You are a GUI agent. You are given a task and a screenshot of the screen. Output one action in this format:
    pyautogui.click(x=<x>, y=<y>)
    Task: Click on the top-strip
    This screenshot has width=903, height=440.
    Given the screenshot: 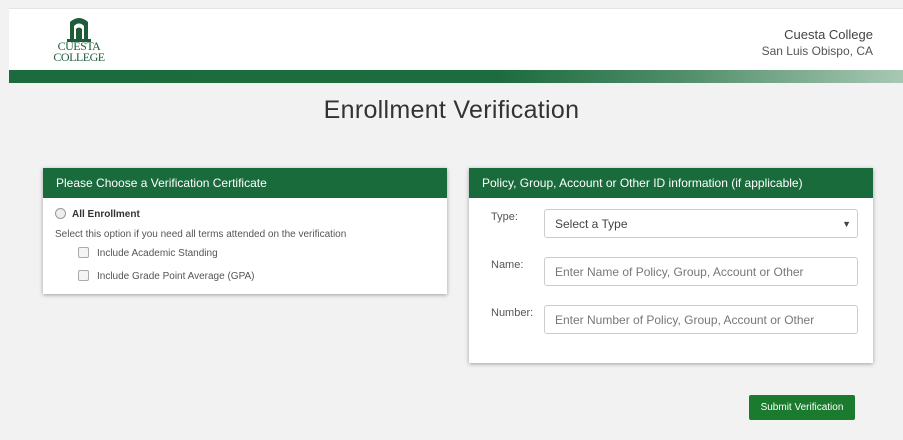 What is the action you would take?
    pyautogui.click(x=451, y=4)
    